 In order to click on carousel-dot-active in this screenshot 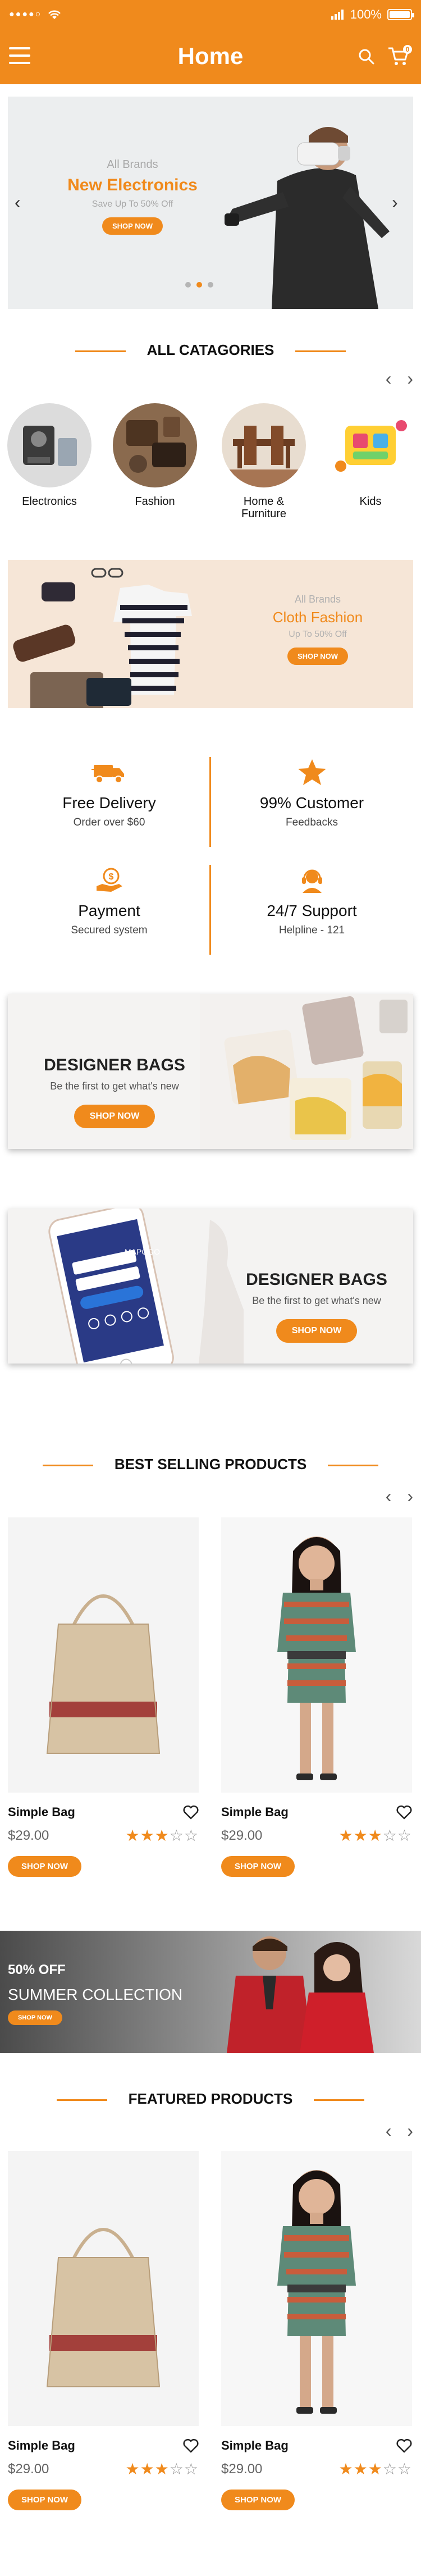, I will do `click(199, 285)`.